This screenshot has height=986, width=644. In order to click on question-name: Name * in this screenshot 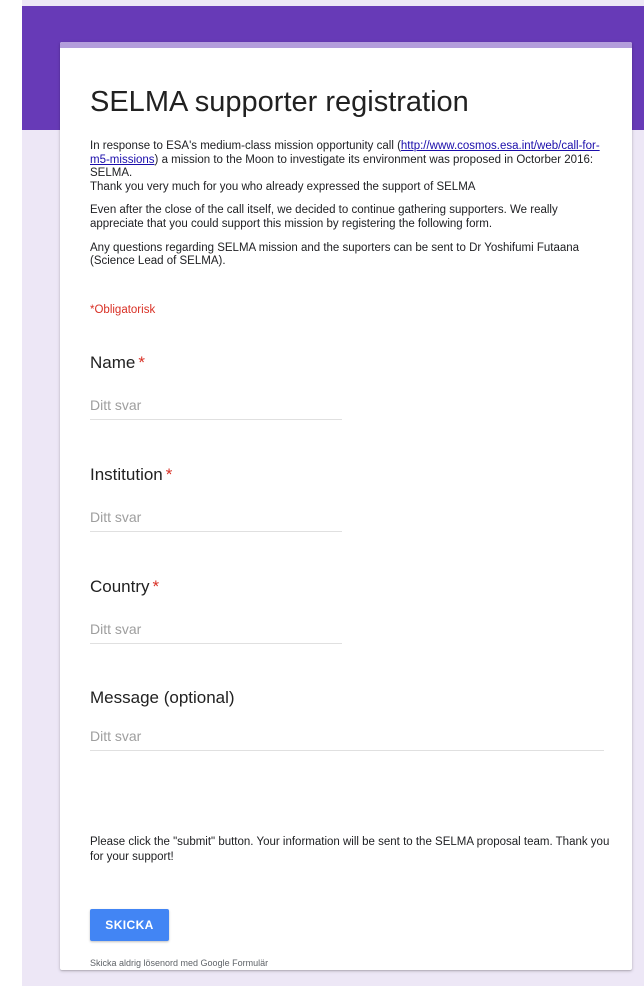, I will do `click(216, 386)`.